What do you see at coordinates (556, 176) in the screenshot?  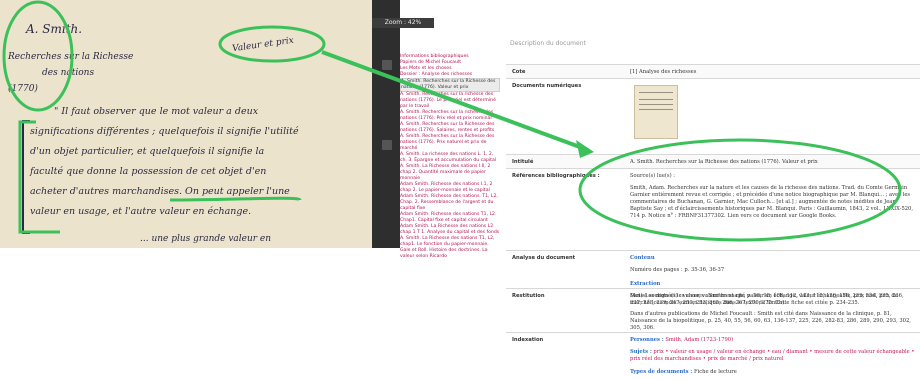 I see `row-label: Références bibliographiques :` at bounding box center [556, 176].